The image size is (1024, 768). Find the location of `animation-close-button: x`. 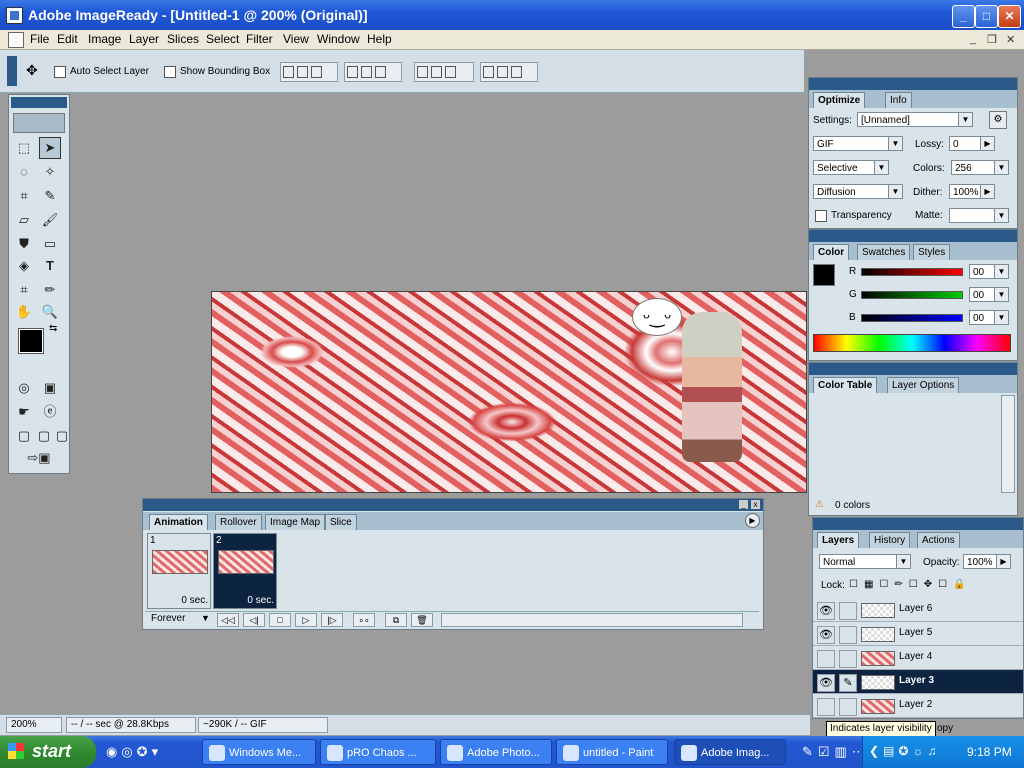

animation-close-button: x is located at coordinates (755, 504).